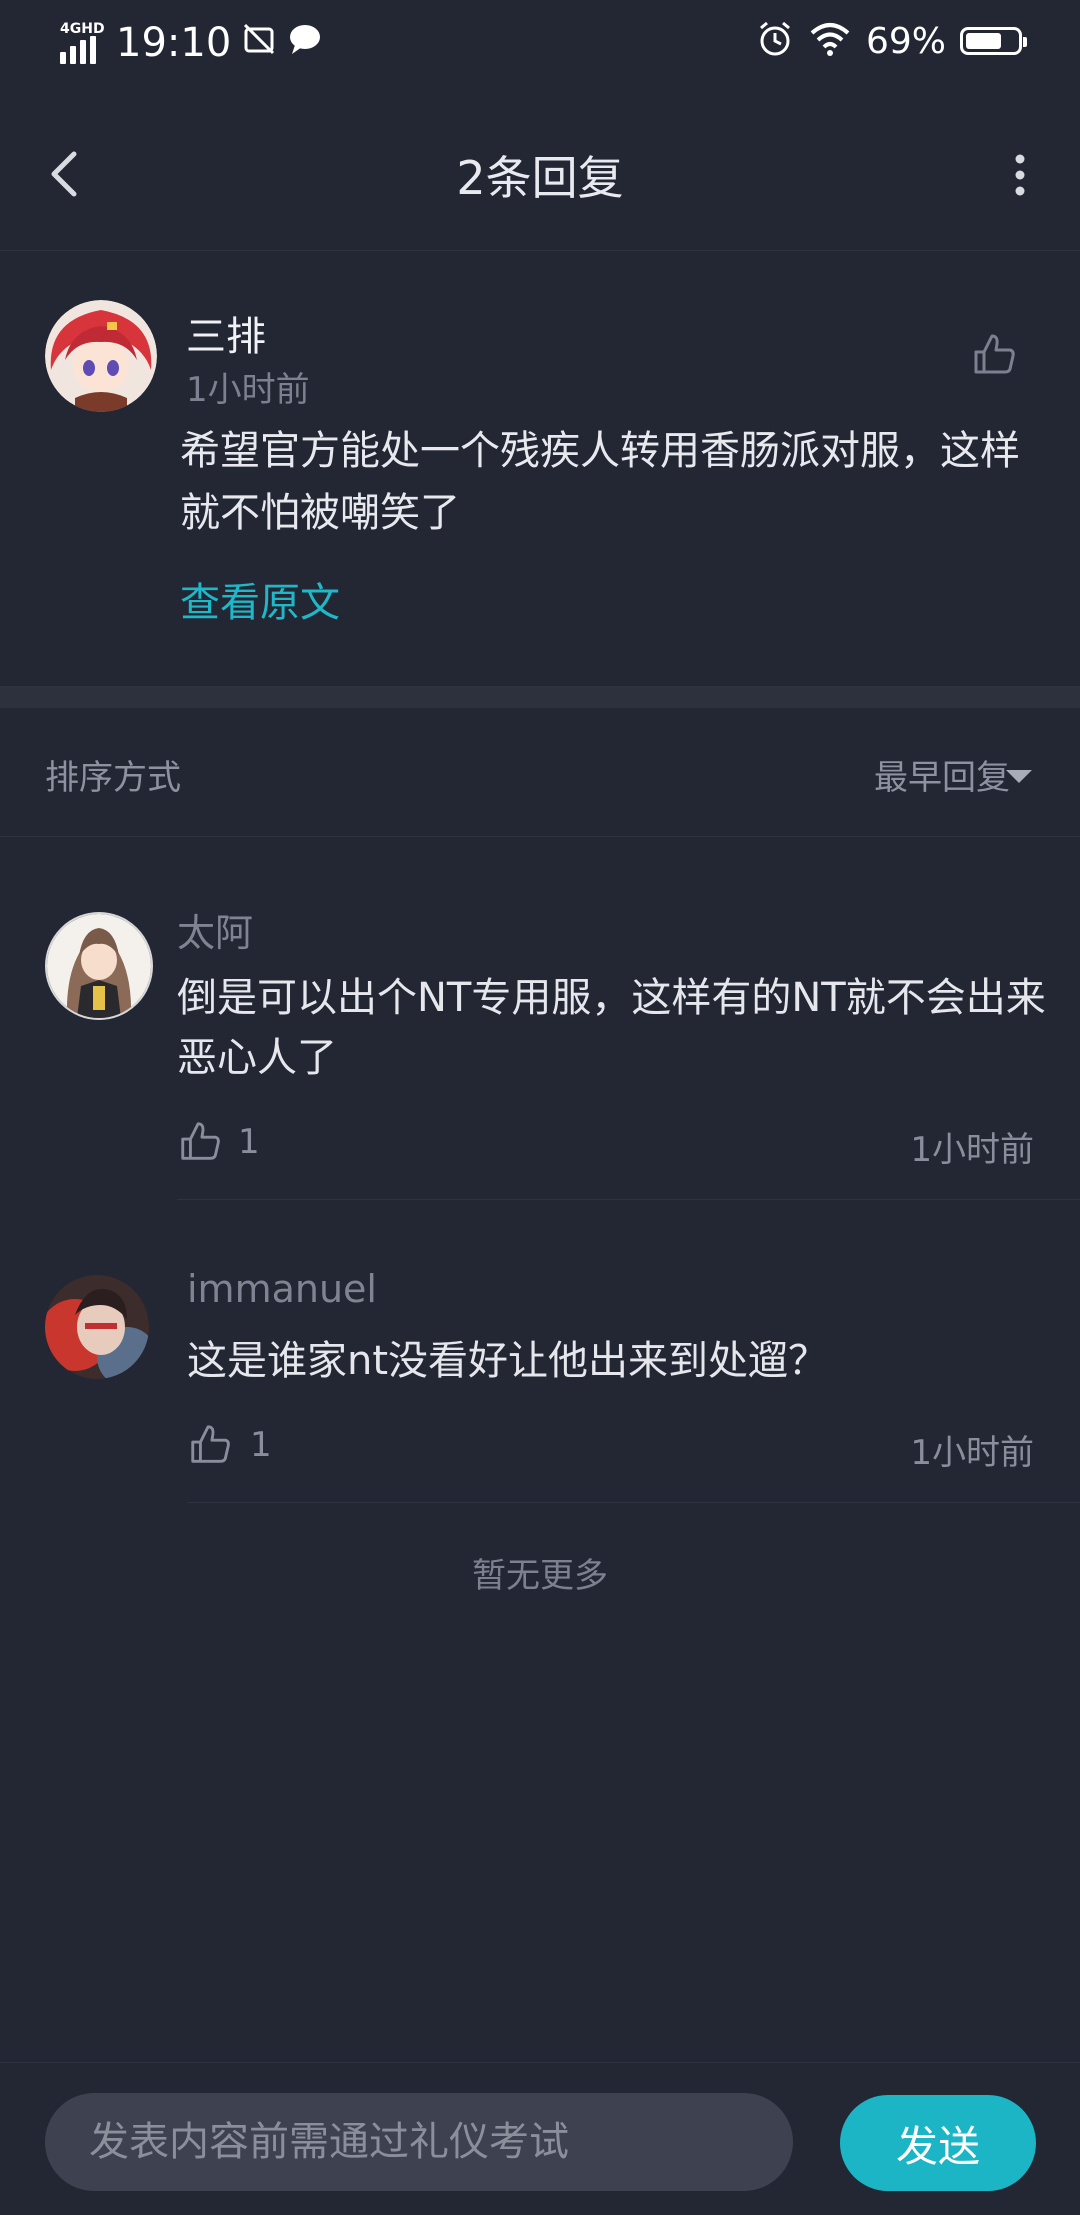 The width and height of the screenshot is (1080, 2215). I want to click on reply-text: 倒是可以出个NT专用服，这样有的NT就不会出来恶心人了, so click(611, 1028).